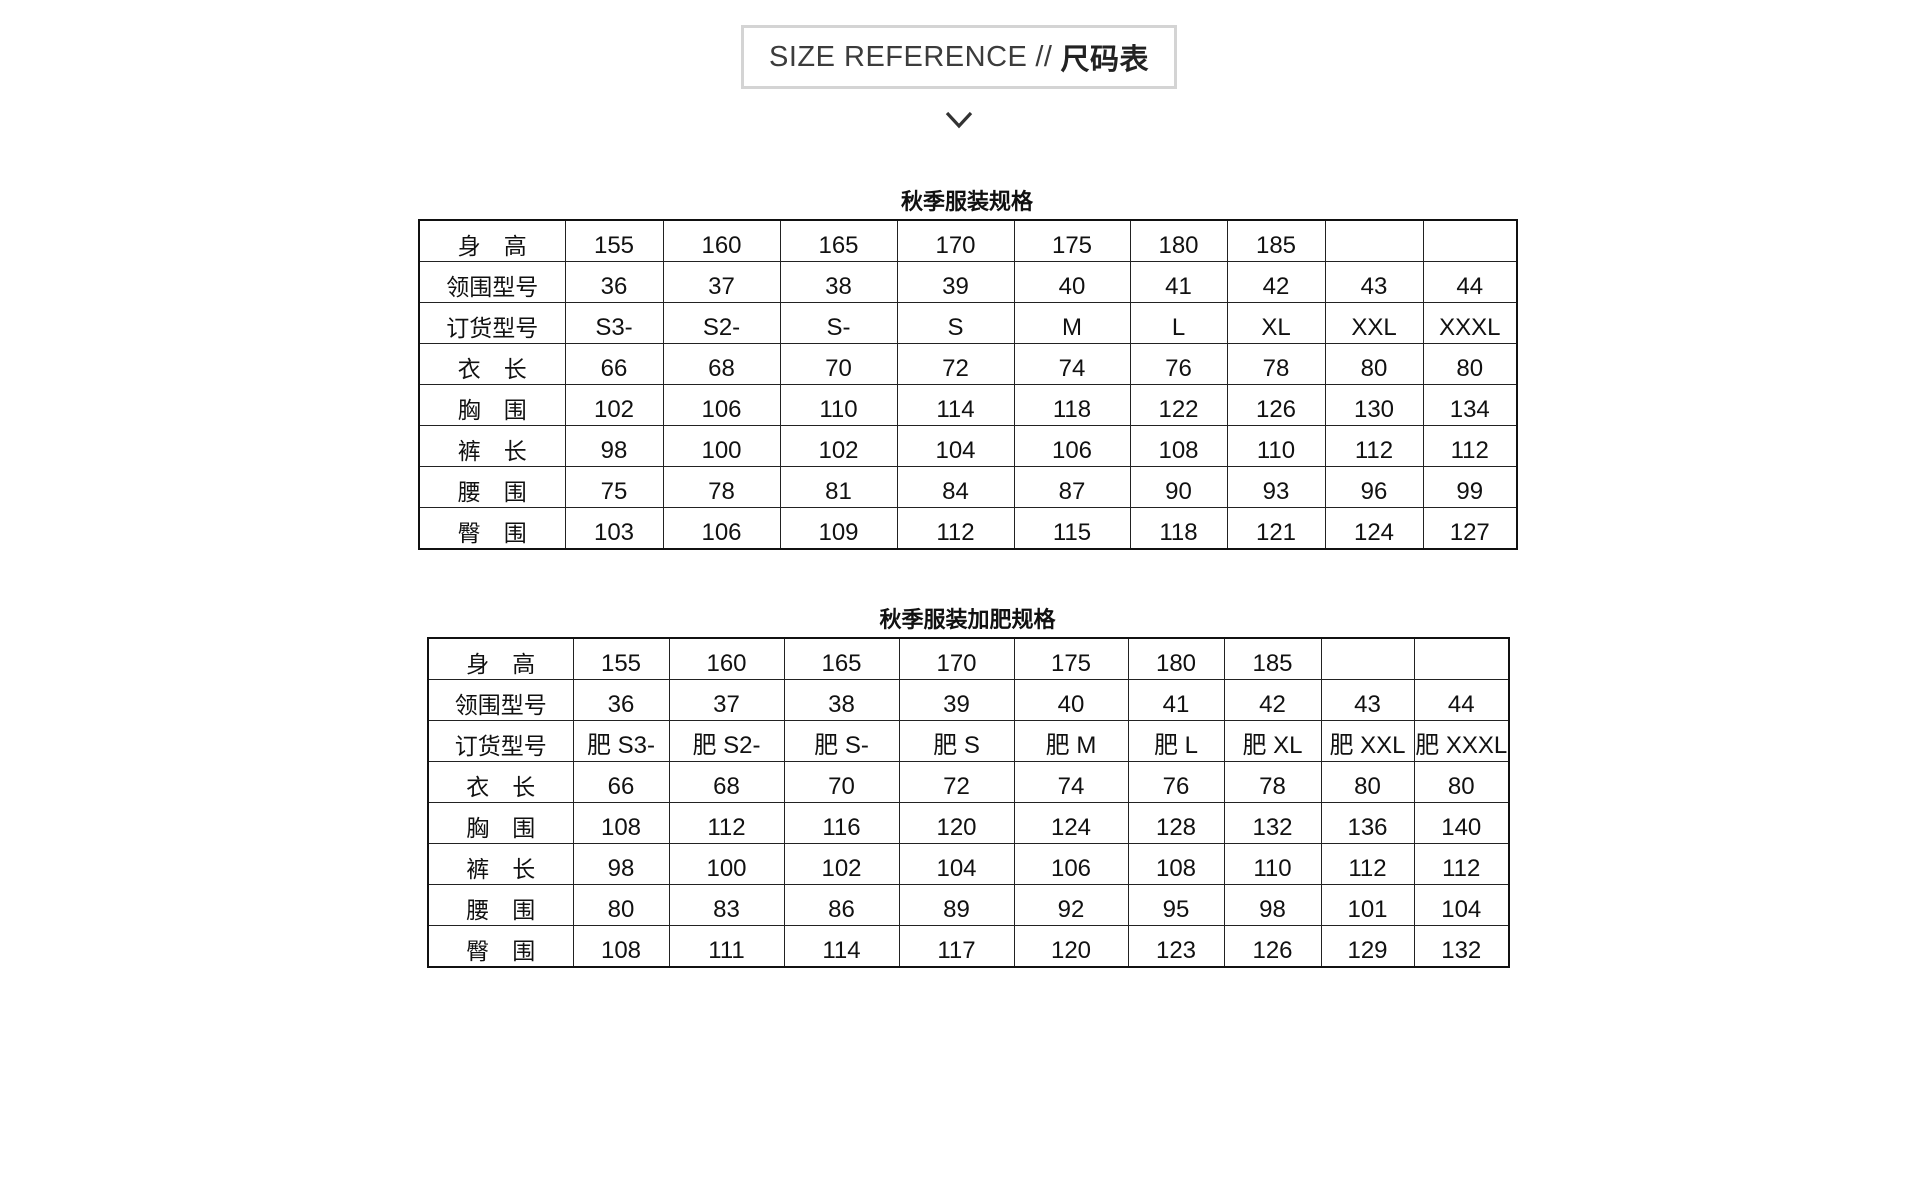  Describe the element at coordinates (1178, 405) in the screenshot. I see `table-cell: 122` at that location.